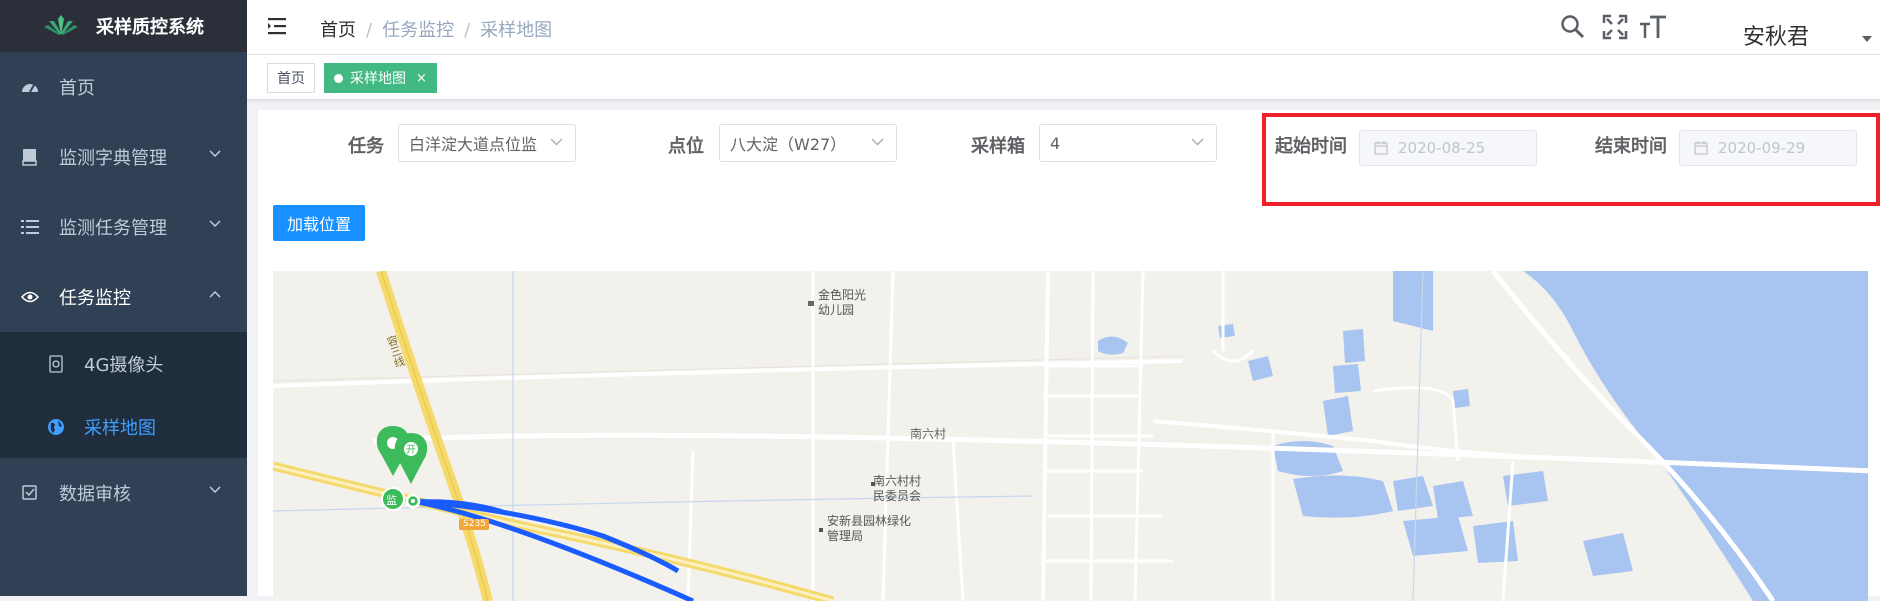  Describe the element at coordinates (836, 310) in the screenshot. I see `map-label-line: 幼儿园` at that location.